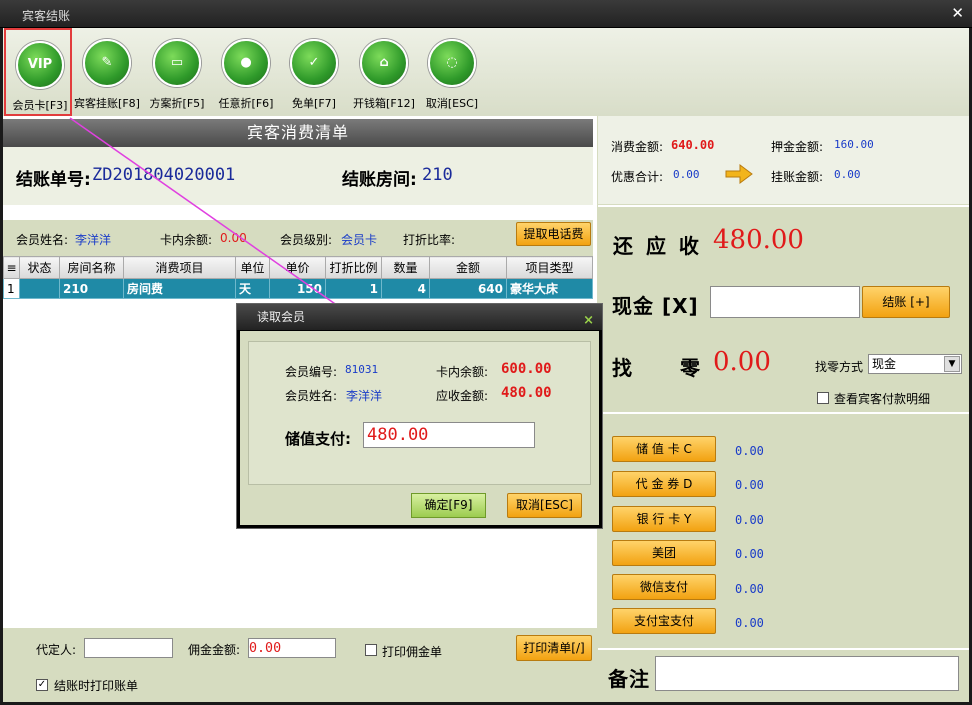 This screenshot has height=705, width=972. I want to click on cancel-label: 取消[ESC], so click(452, 103).